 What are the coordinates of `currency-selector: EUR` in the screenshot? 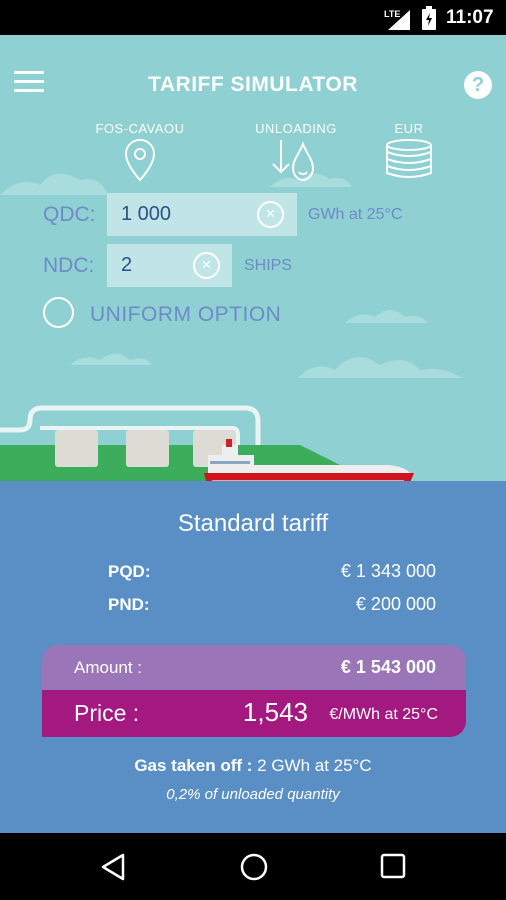 It's located at (409, 151).